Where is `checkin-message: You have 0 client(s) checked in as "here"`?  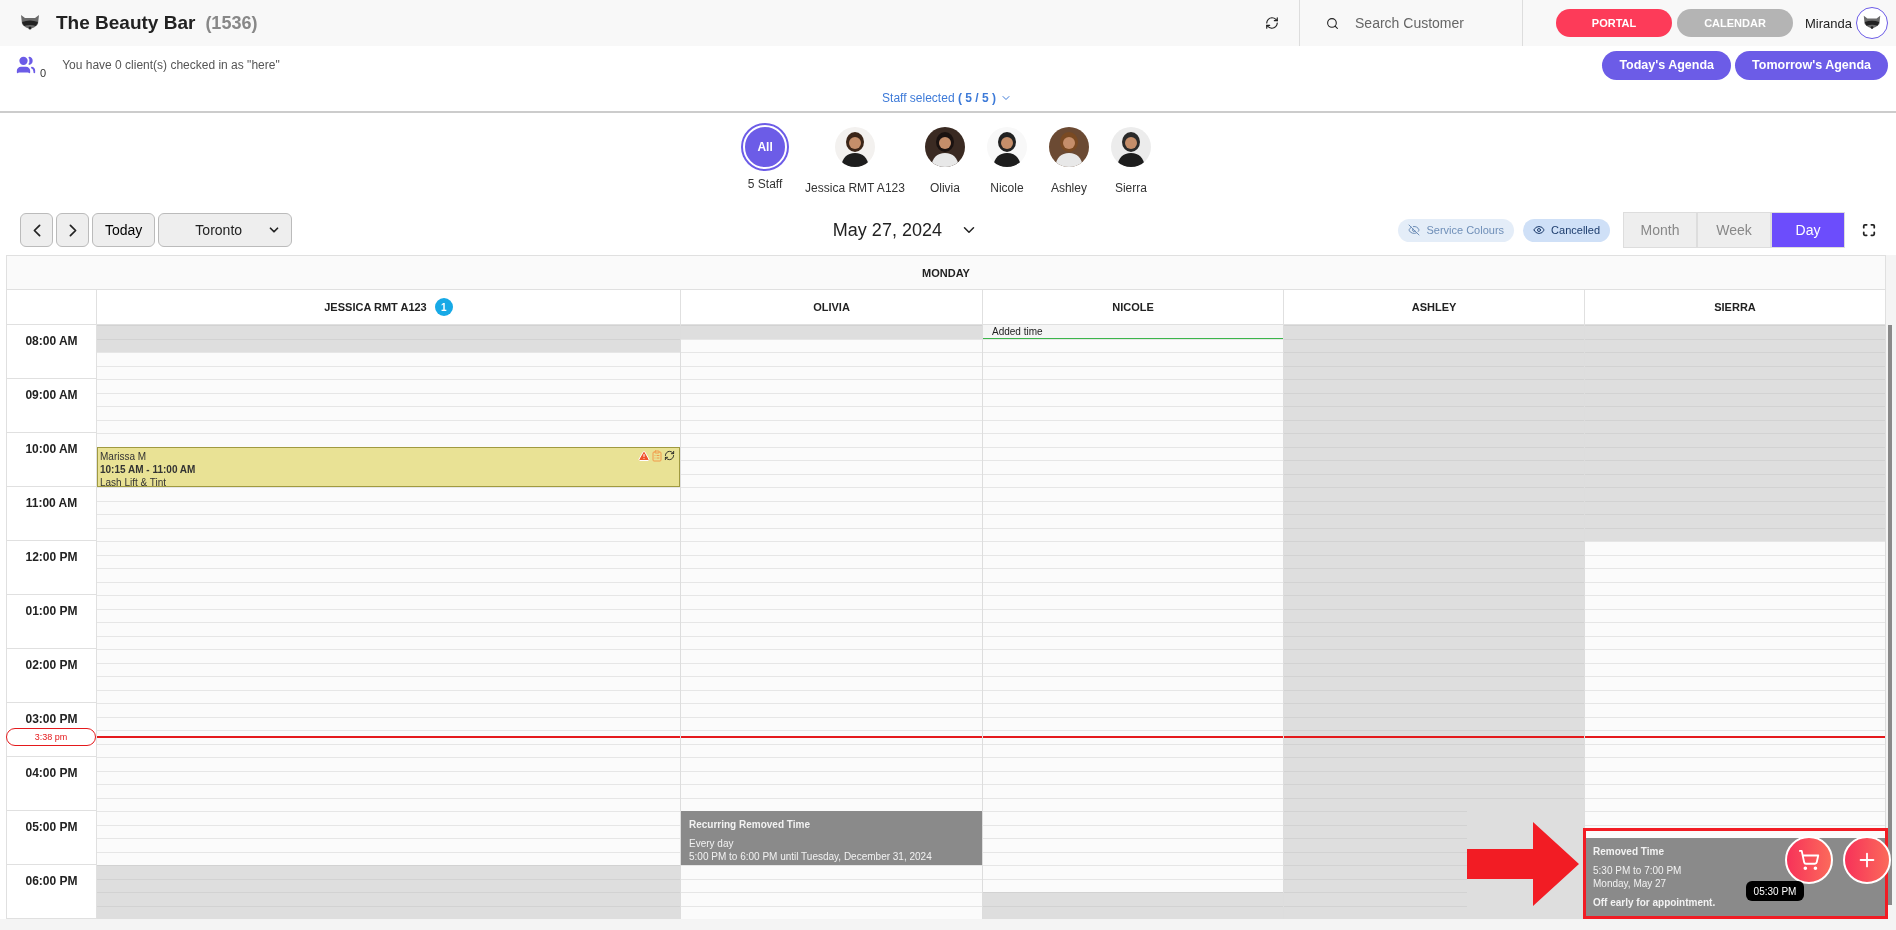
checkin-message: You have 0 client(s) checked in as "here" is located at coordinates (171, 65).